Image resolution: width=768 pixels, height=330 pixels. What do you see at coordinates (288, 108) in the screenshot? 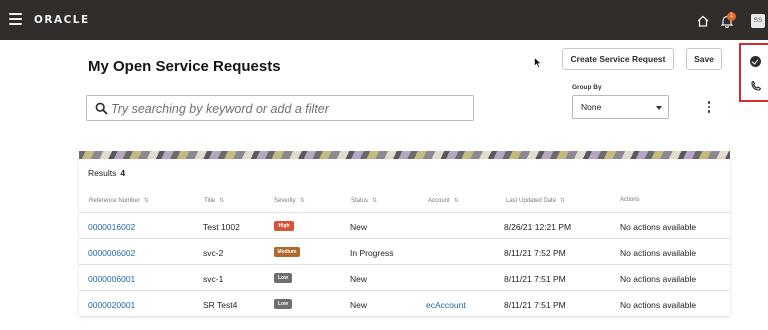
I see `search-input` at bounding box center [288, 108].